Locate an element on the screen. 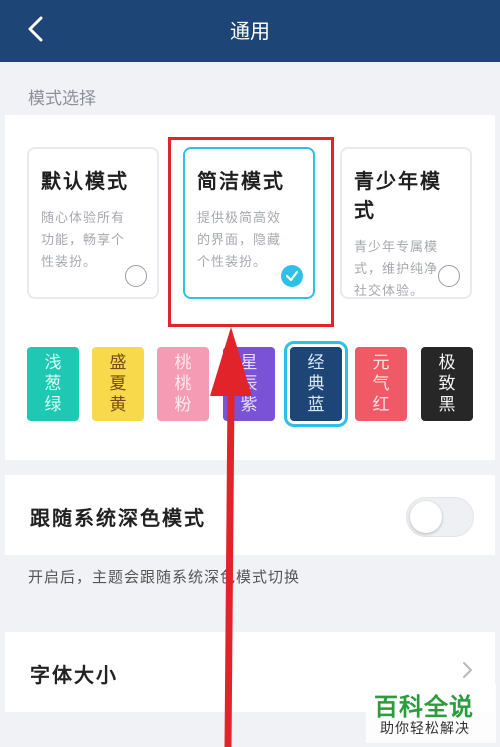 The width and height of the screenshot is (500, 747). theme-swatch-red: 元气红 is located at coordinates (381, 384).